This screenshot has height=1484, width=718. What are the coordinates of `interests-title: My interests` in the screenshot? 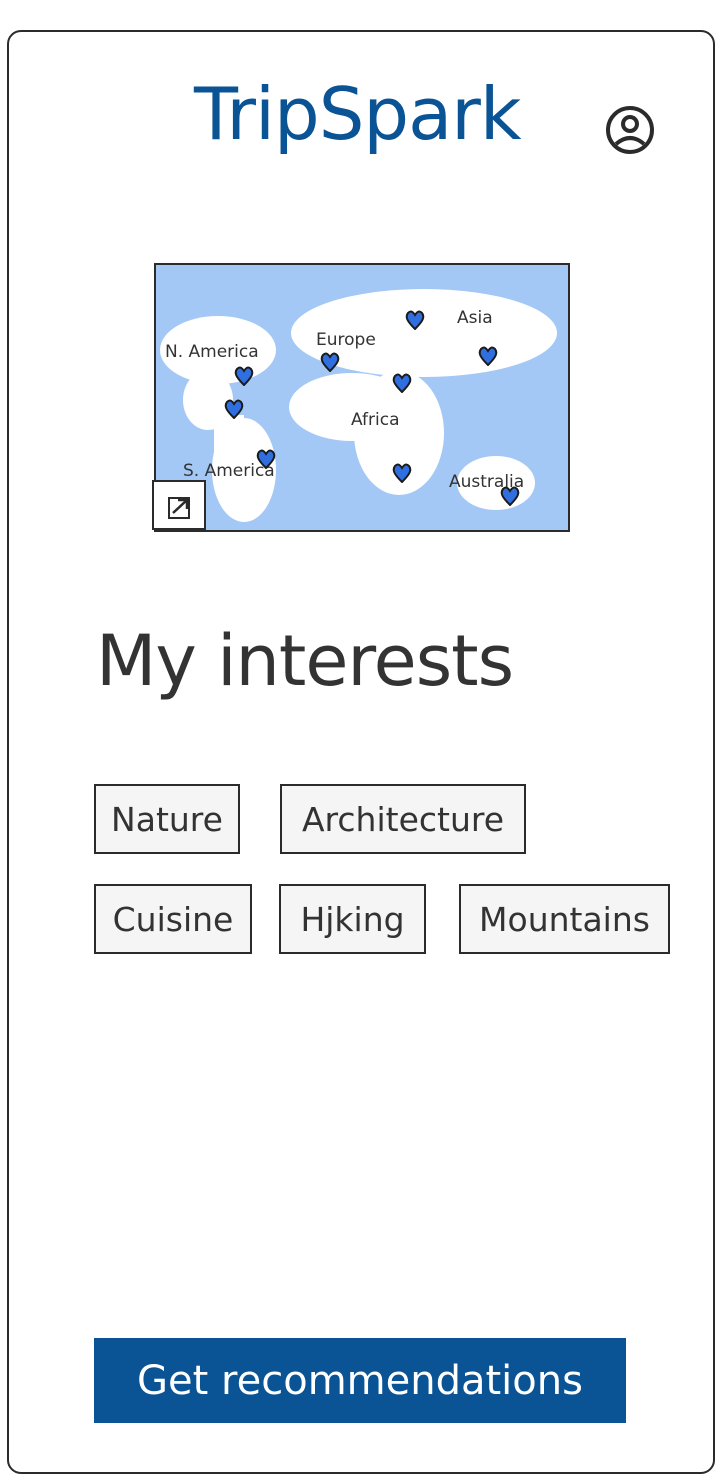 It's located at (305, 661).